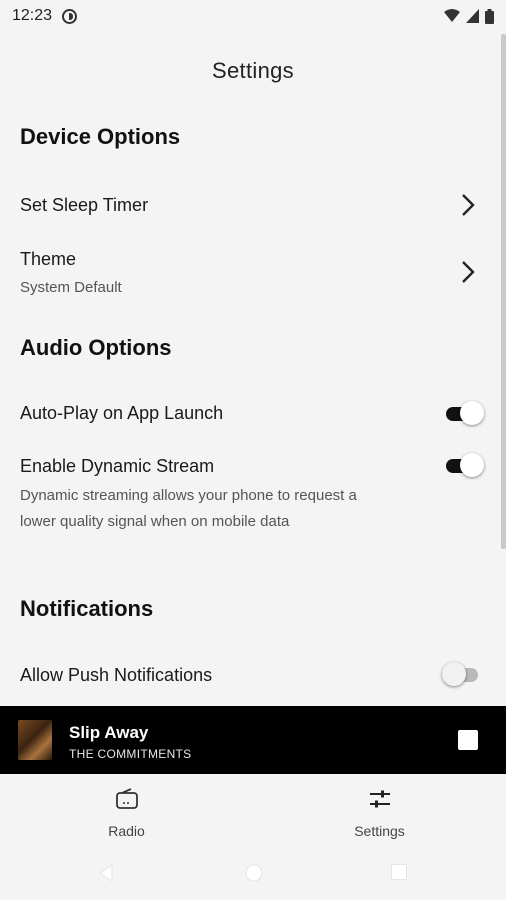 This screenshot has height=900, width=506. What do you see at coordinates (48, 259) in the screenshot?
I see `theme-label: Theme` at bounding box center [48, 259].